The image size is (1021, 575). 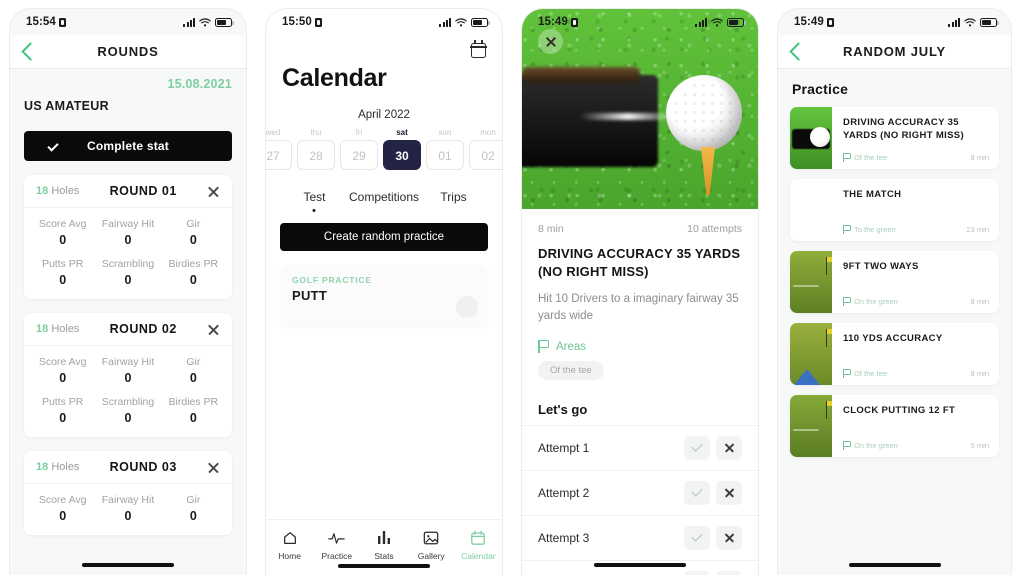 What do you see at coordinates (289, 545) in the screenshot?
I see `tab-home: Home` at bounding box center [289, 545].